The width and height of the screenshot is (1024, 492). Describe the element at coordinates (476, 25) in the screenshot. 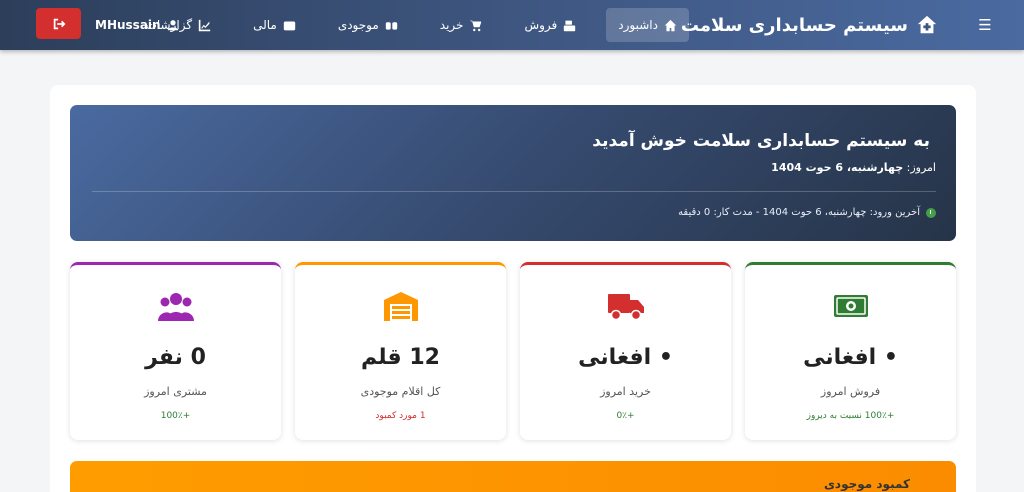

I see `cart-icon` at that location.